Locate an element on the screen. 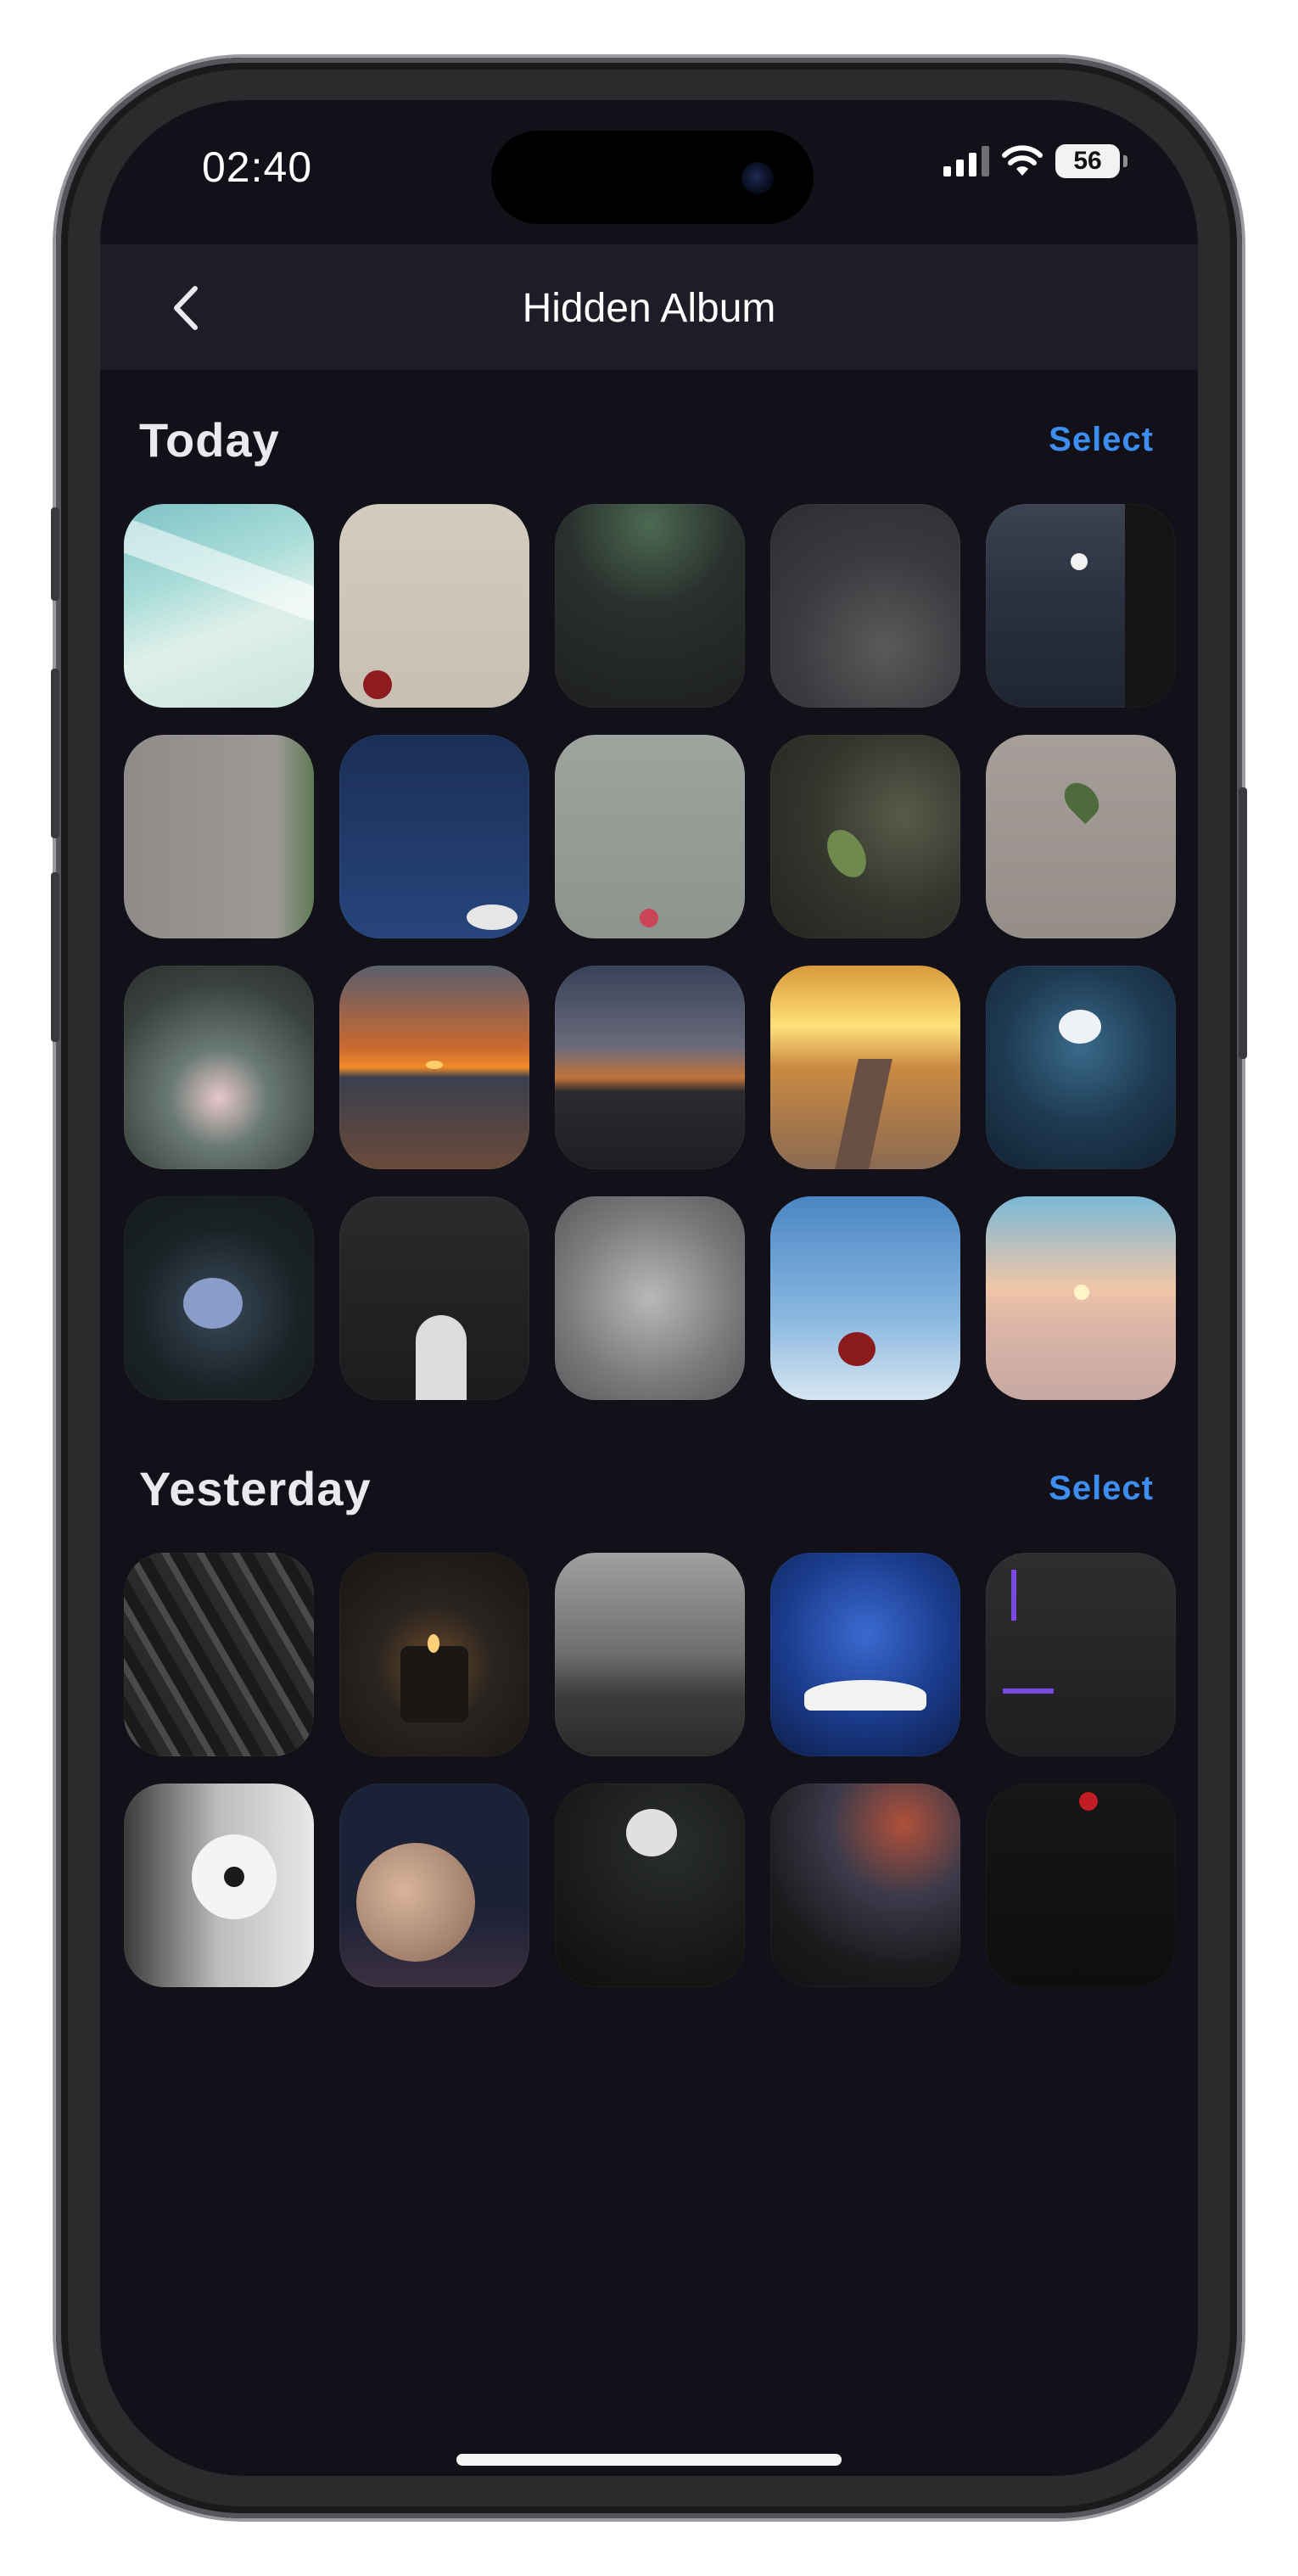  battery-level: 56 is located at coordinates (1087, 161).